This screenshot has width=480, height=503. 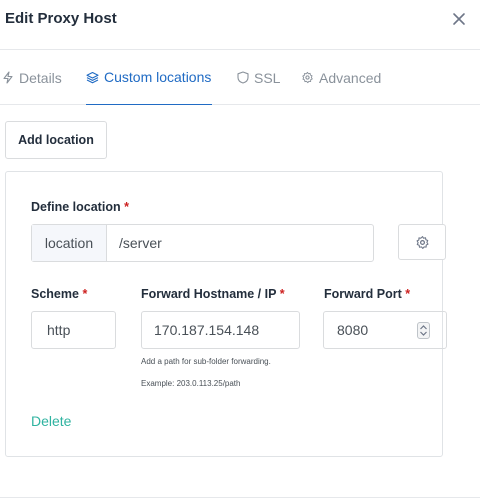 I want to click on stepper-arrows-icon, so click(x=423, y=330).